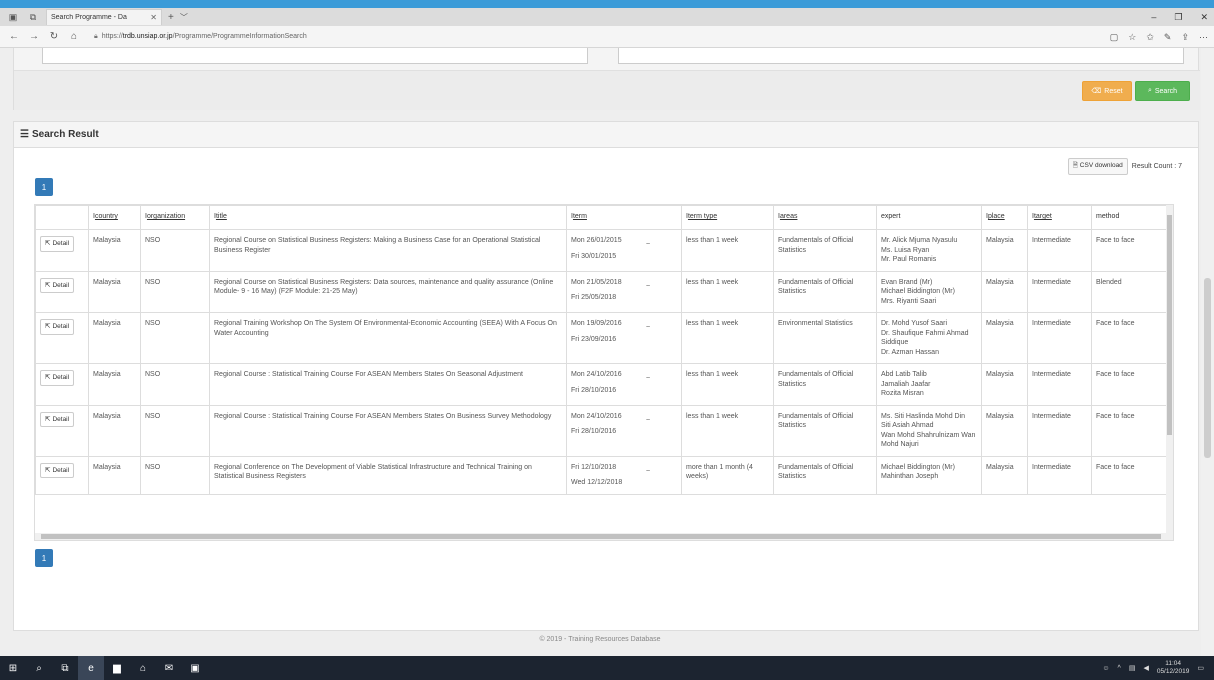 The height and width of the screenshot is (680, 1214). What do you see at coordinates (175, 475) in the screenshot?
I see `organization-cell: NSO` at bounding box center [175, 475].